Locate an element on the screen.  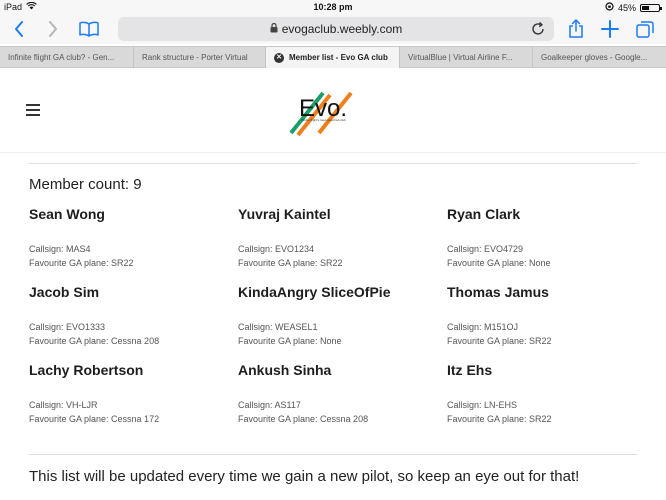
plus-icon is located at coordinates (610, 29).